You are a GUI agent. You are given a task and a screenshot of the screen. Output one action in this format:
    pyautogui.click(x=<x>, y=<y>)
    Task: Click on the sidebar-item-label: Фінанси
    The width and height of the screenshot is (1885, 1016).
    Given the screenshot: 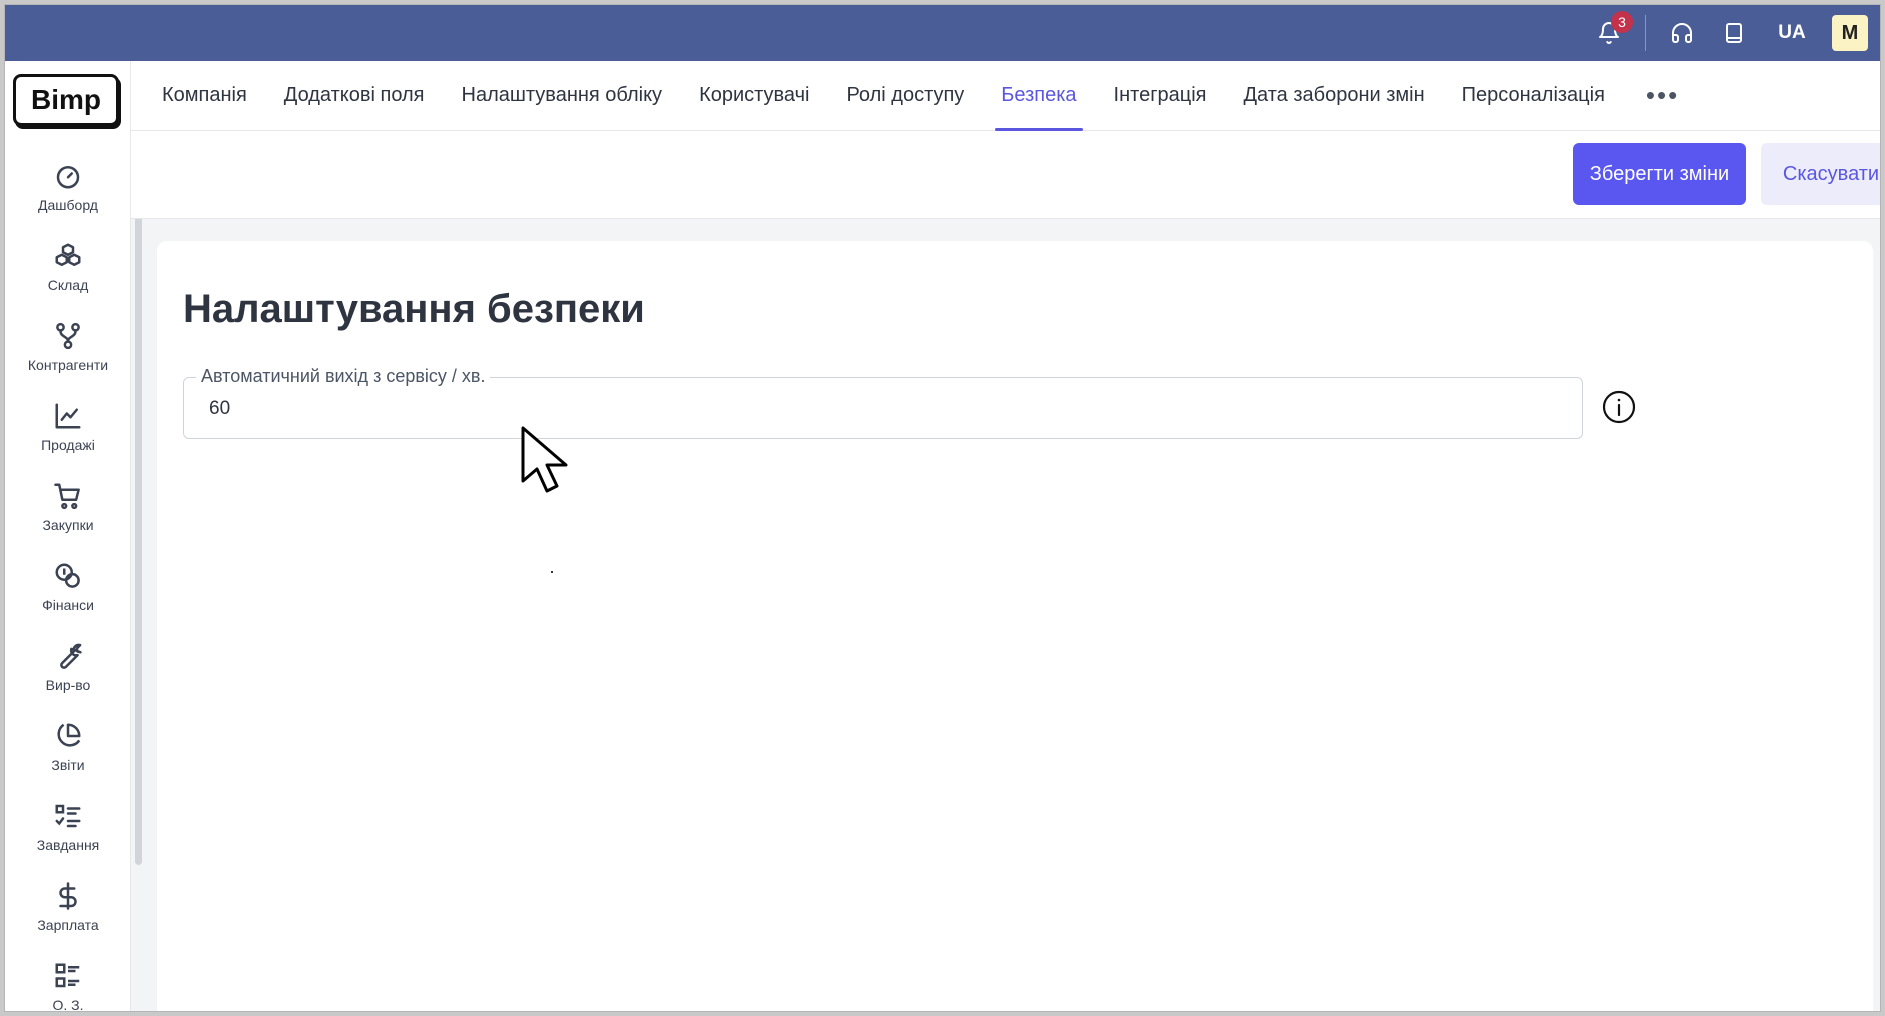 What is the action you would take?
    pyautogui.click(x=68, y=605)
    